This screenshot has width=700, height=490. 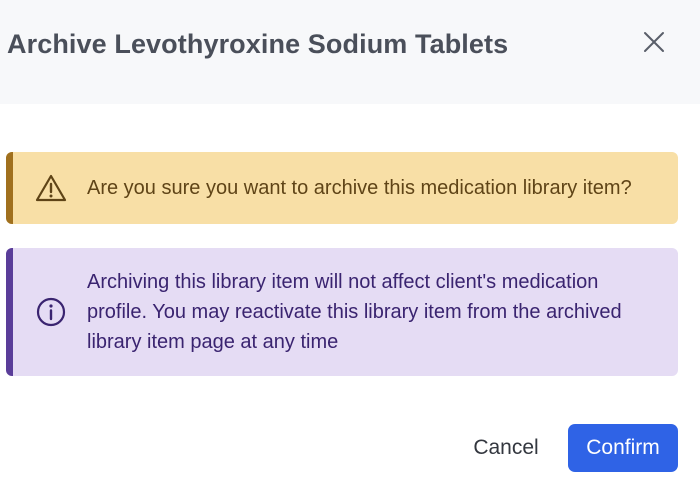 What do you see at coordinates (51, 188) in the screenshot?
I see `warning-triangle-icon` at bounding box center [51, 188].